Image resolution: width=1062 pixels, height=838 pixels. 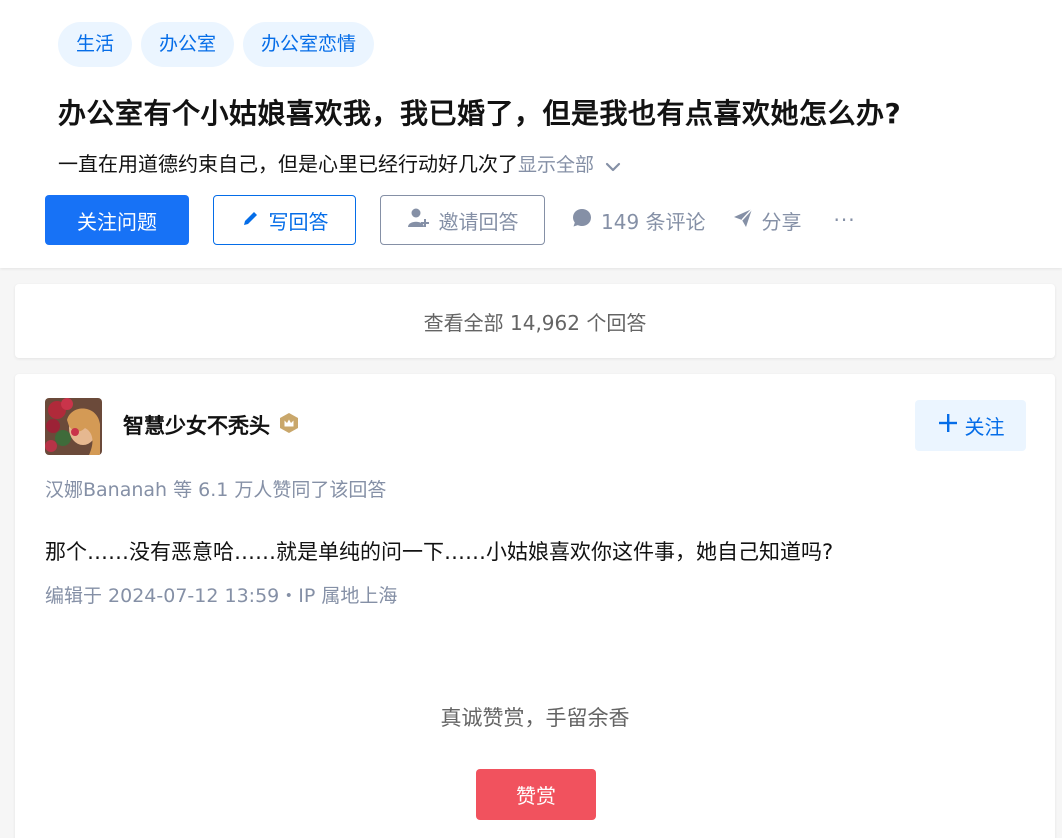 I want to click on avatar, so click(x=73, y=426).